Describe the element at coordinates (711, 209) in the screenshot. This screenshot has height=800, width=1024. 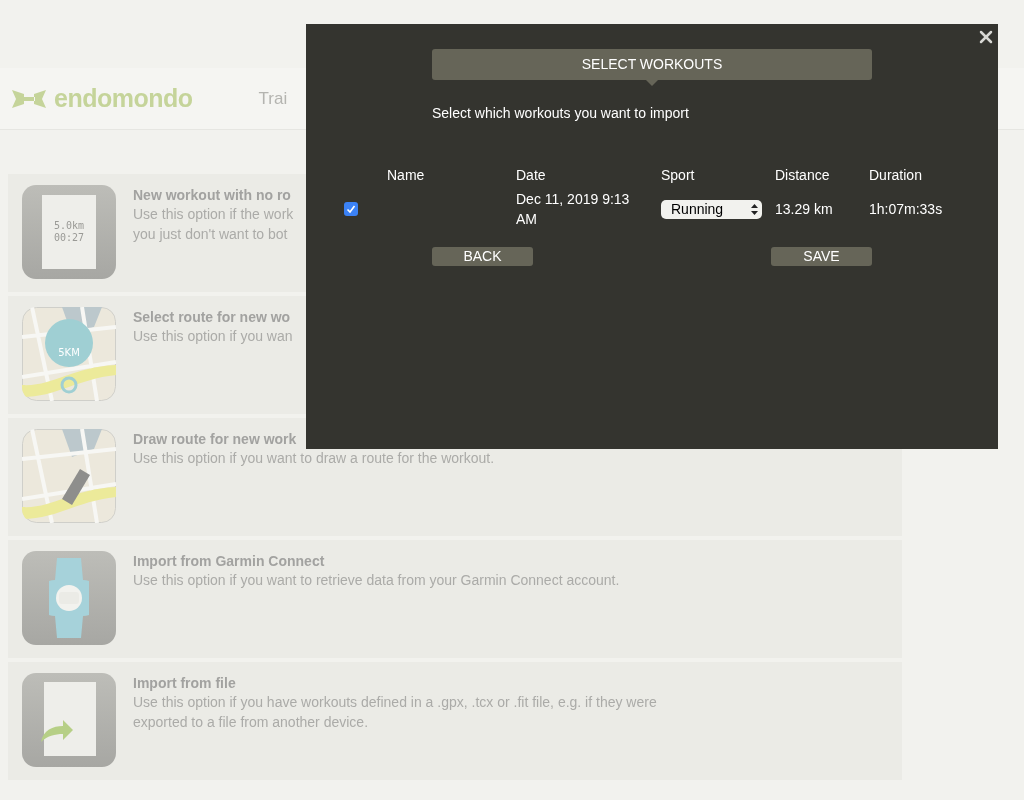
I see `sport-select: Running` at that location.